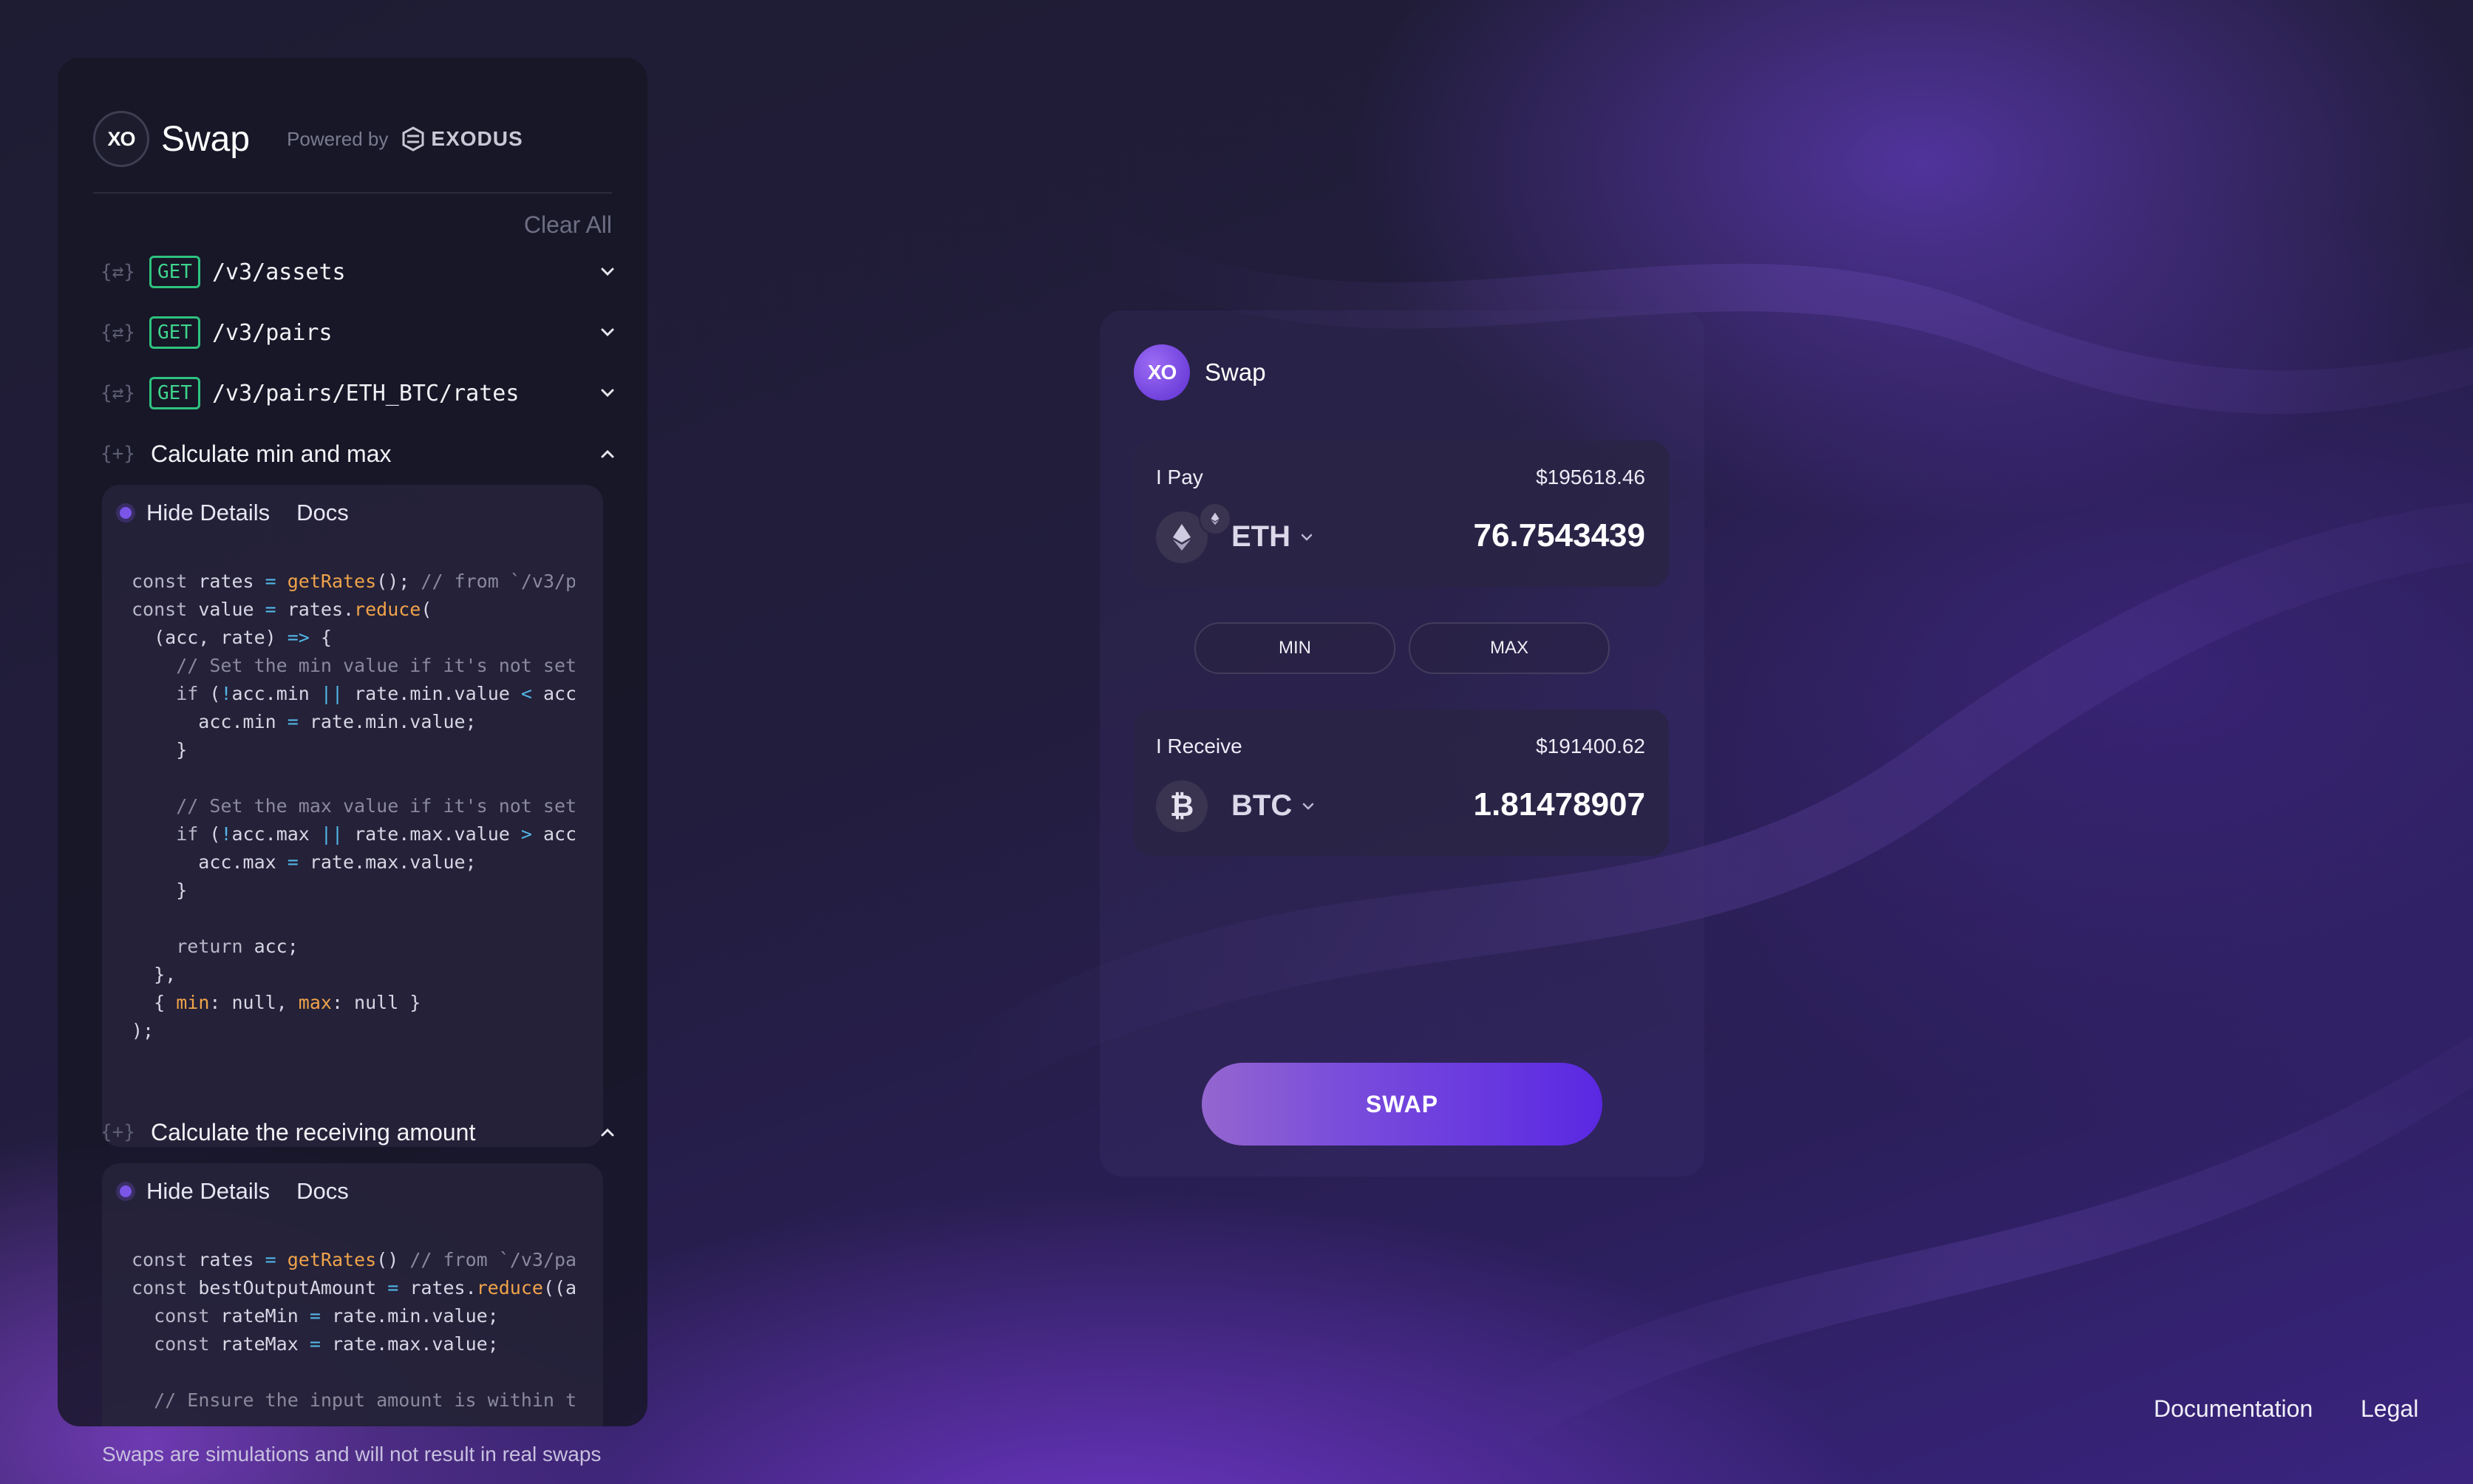 Image resolution: width=2473 pixels, height=1484 pixels. Describe the element at coordinates (359, 332) in the screenshot. I see `request-row-pairs: {⇄} GET /v3/pairs` at that location.